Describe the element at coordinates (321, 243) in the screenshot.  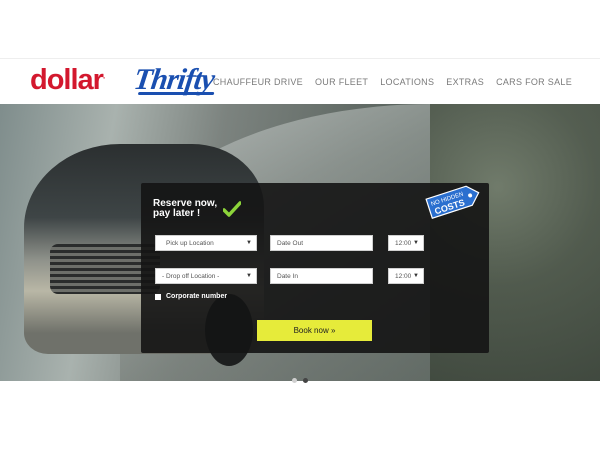
I see `date-out-field: Date Out` at that location.